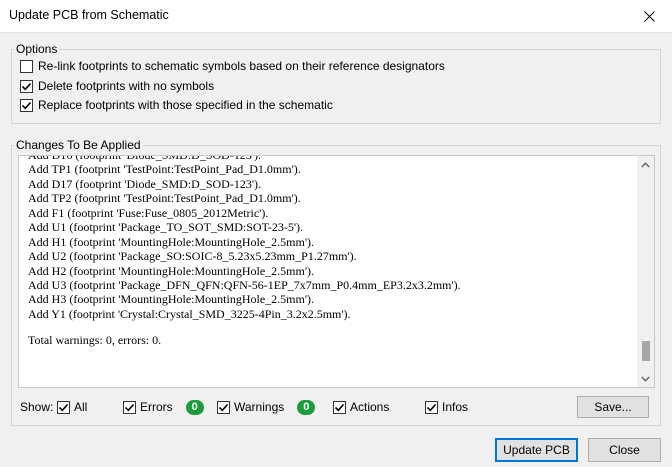 The width and height of the screenshot is (672, 467). I want to click on filter-all: All, so click(72, 407).